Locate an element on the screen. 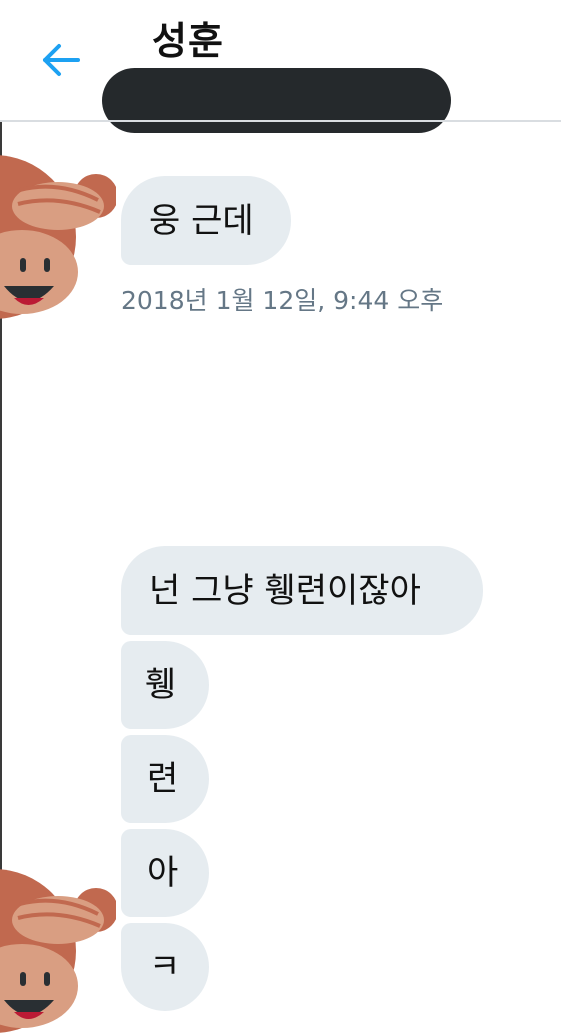 The height and width of the screenshot is (1034, 561). message-bubble: 아 is located at coordinates (165, 873).